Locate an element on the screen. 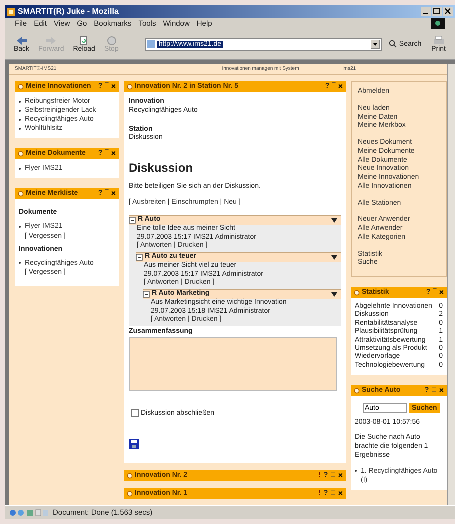 The height and width of the screenshot is (524, 455). section-heading: Diskussion is located at coordinates (161, 168).